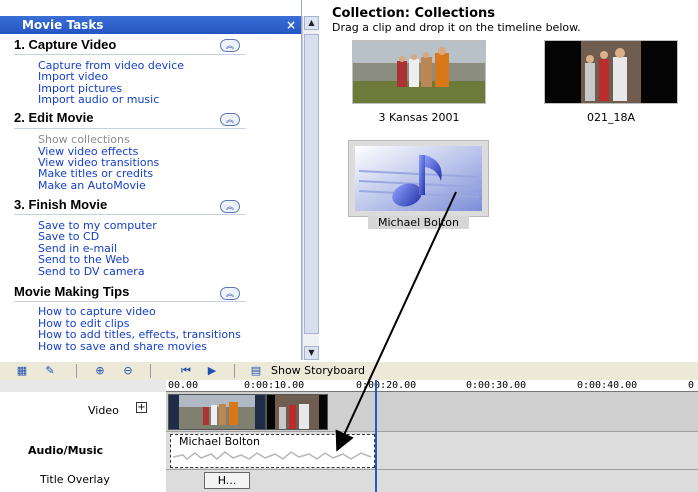  Describe the element at coordinates (691, 385) in the screenshot. I see `ruler-label: 0` at that location.